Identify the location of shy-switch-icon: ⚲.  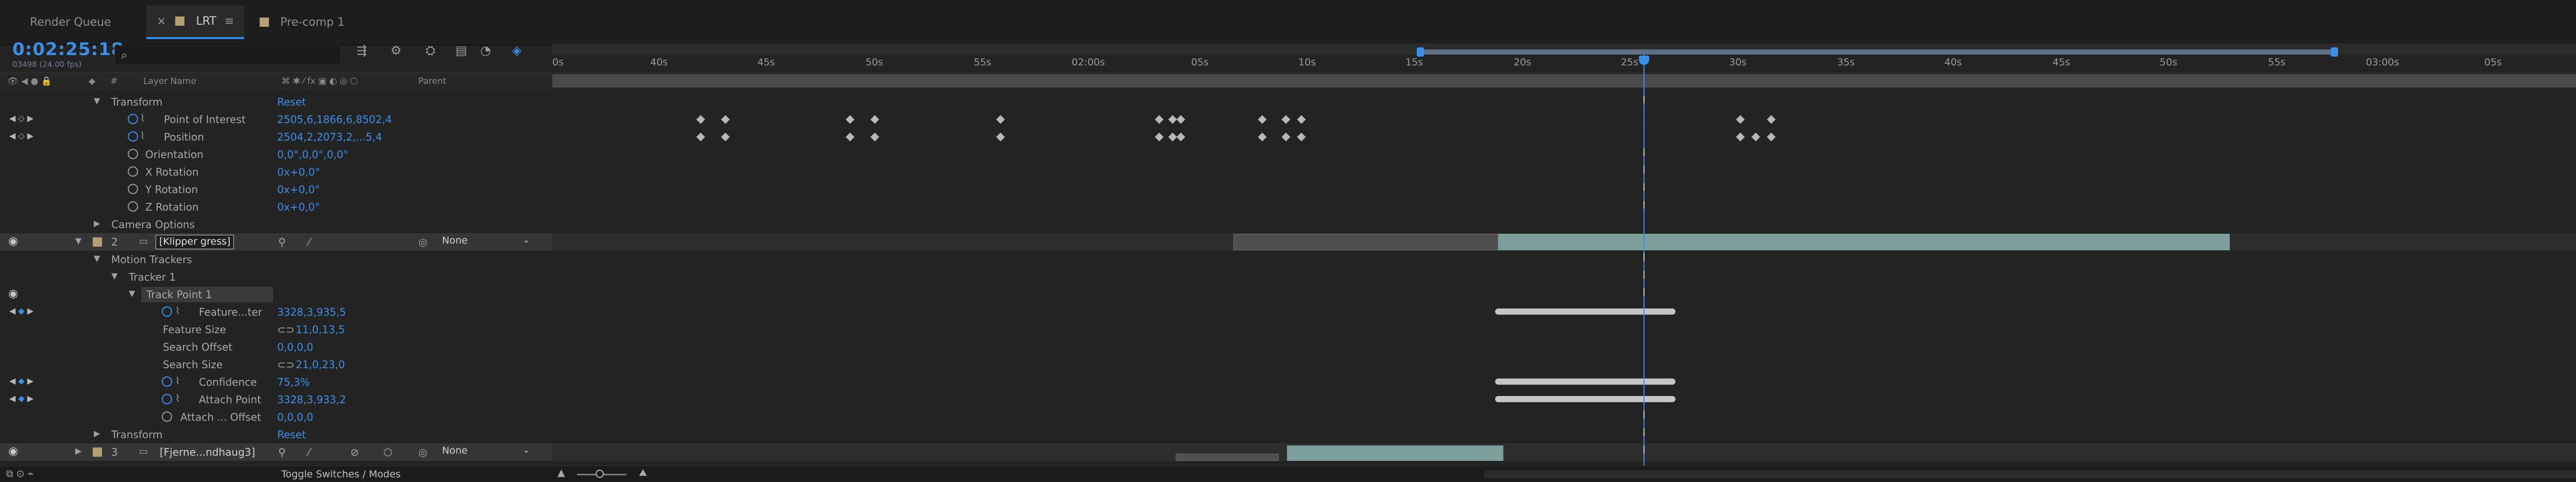
(282, 452).